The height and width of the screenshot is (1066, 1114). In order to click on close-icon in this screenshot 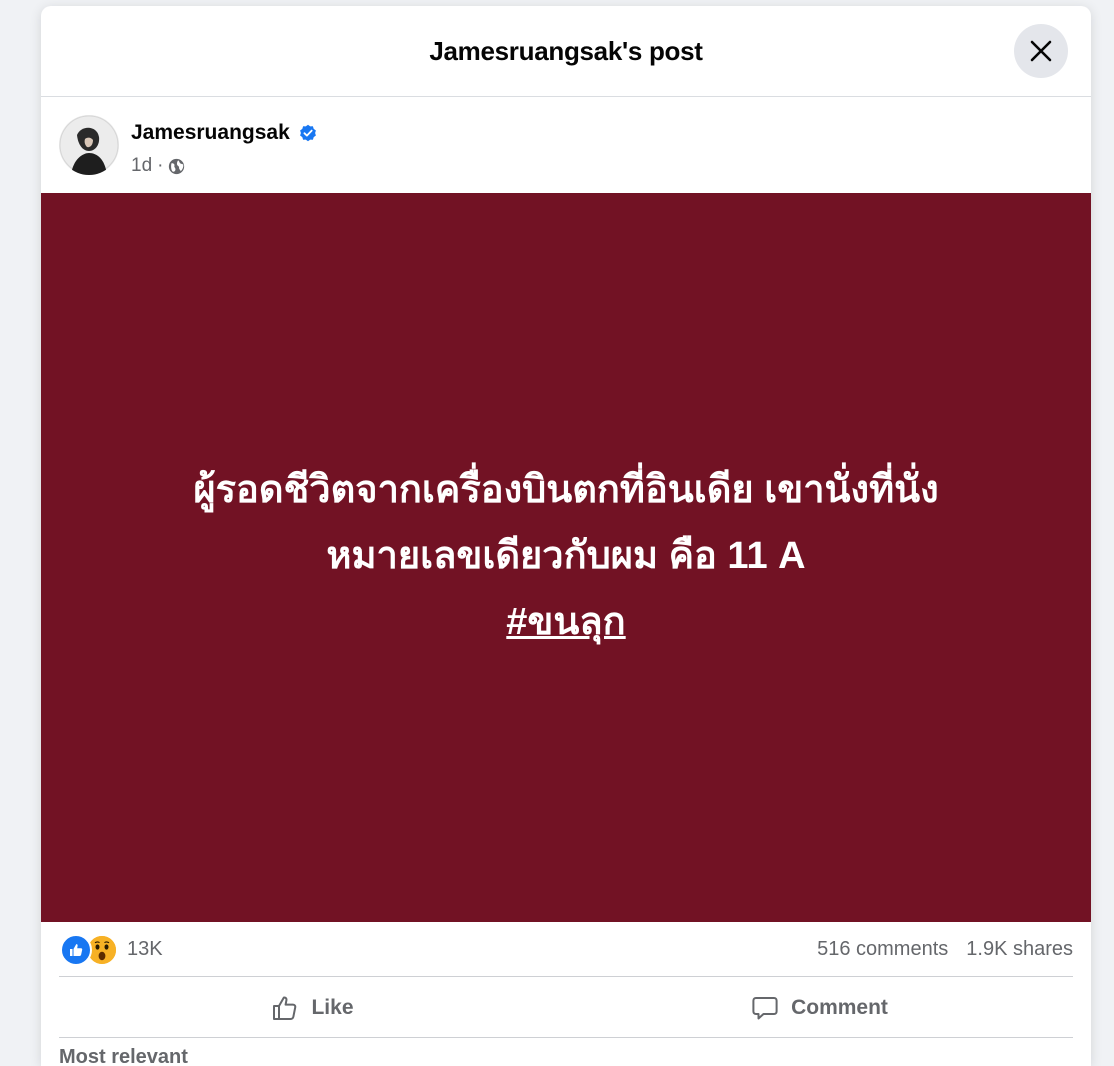, I will do `click(1041, 51)`.